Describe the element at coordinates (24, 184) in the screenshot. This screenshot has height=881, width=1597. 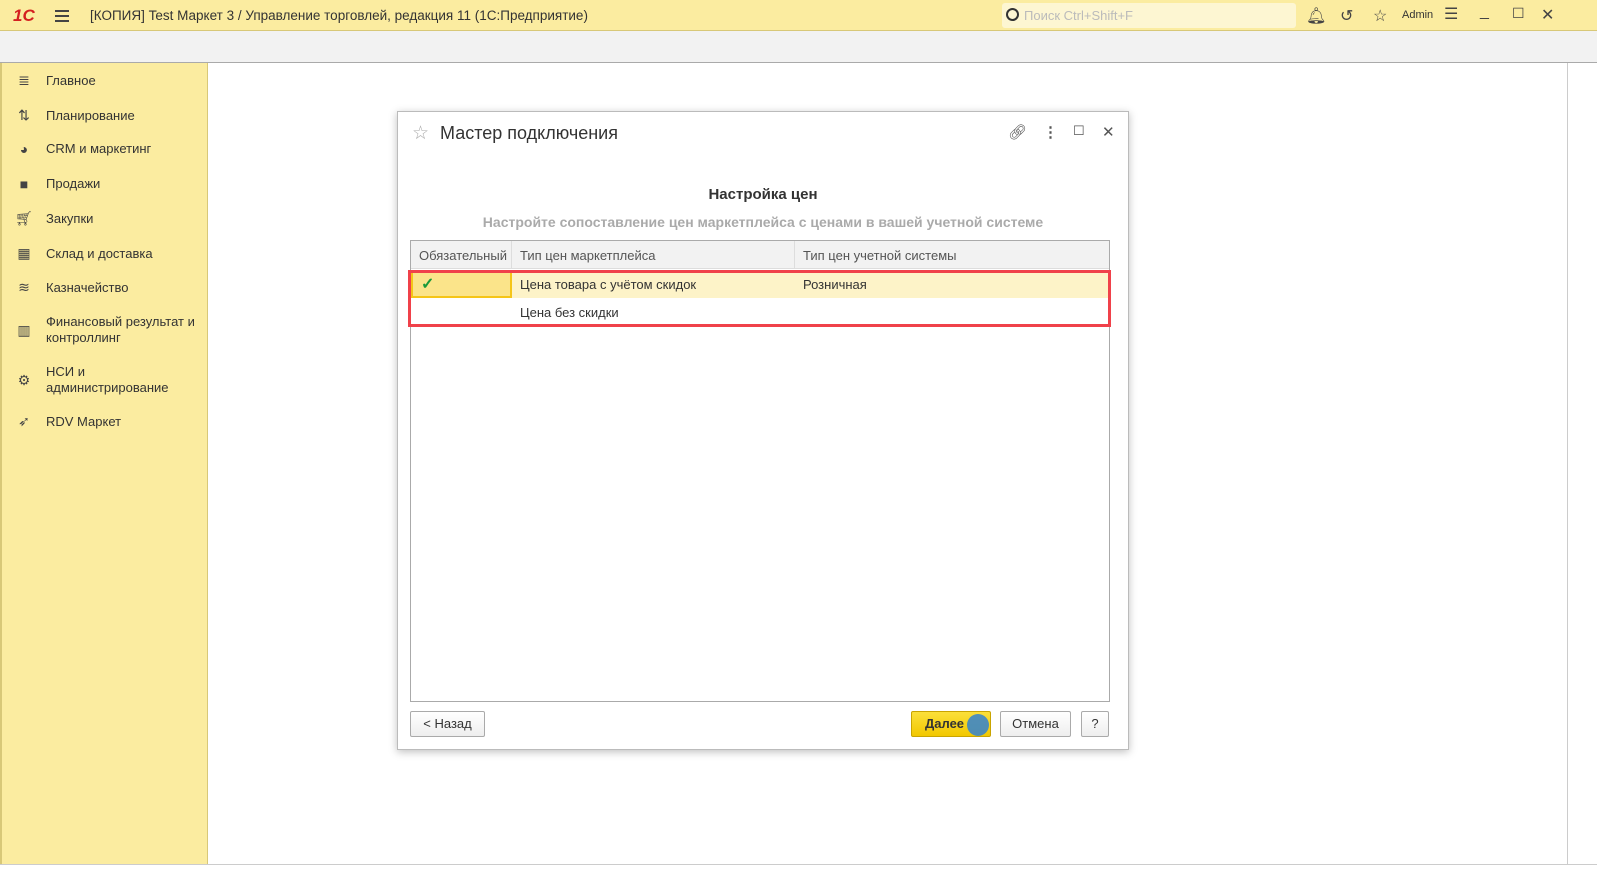
I see `bag-icon: ■` at that location.